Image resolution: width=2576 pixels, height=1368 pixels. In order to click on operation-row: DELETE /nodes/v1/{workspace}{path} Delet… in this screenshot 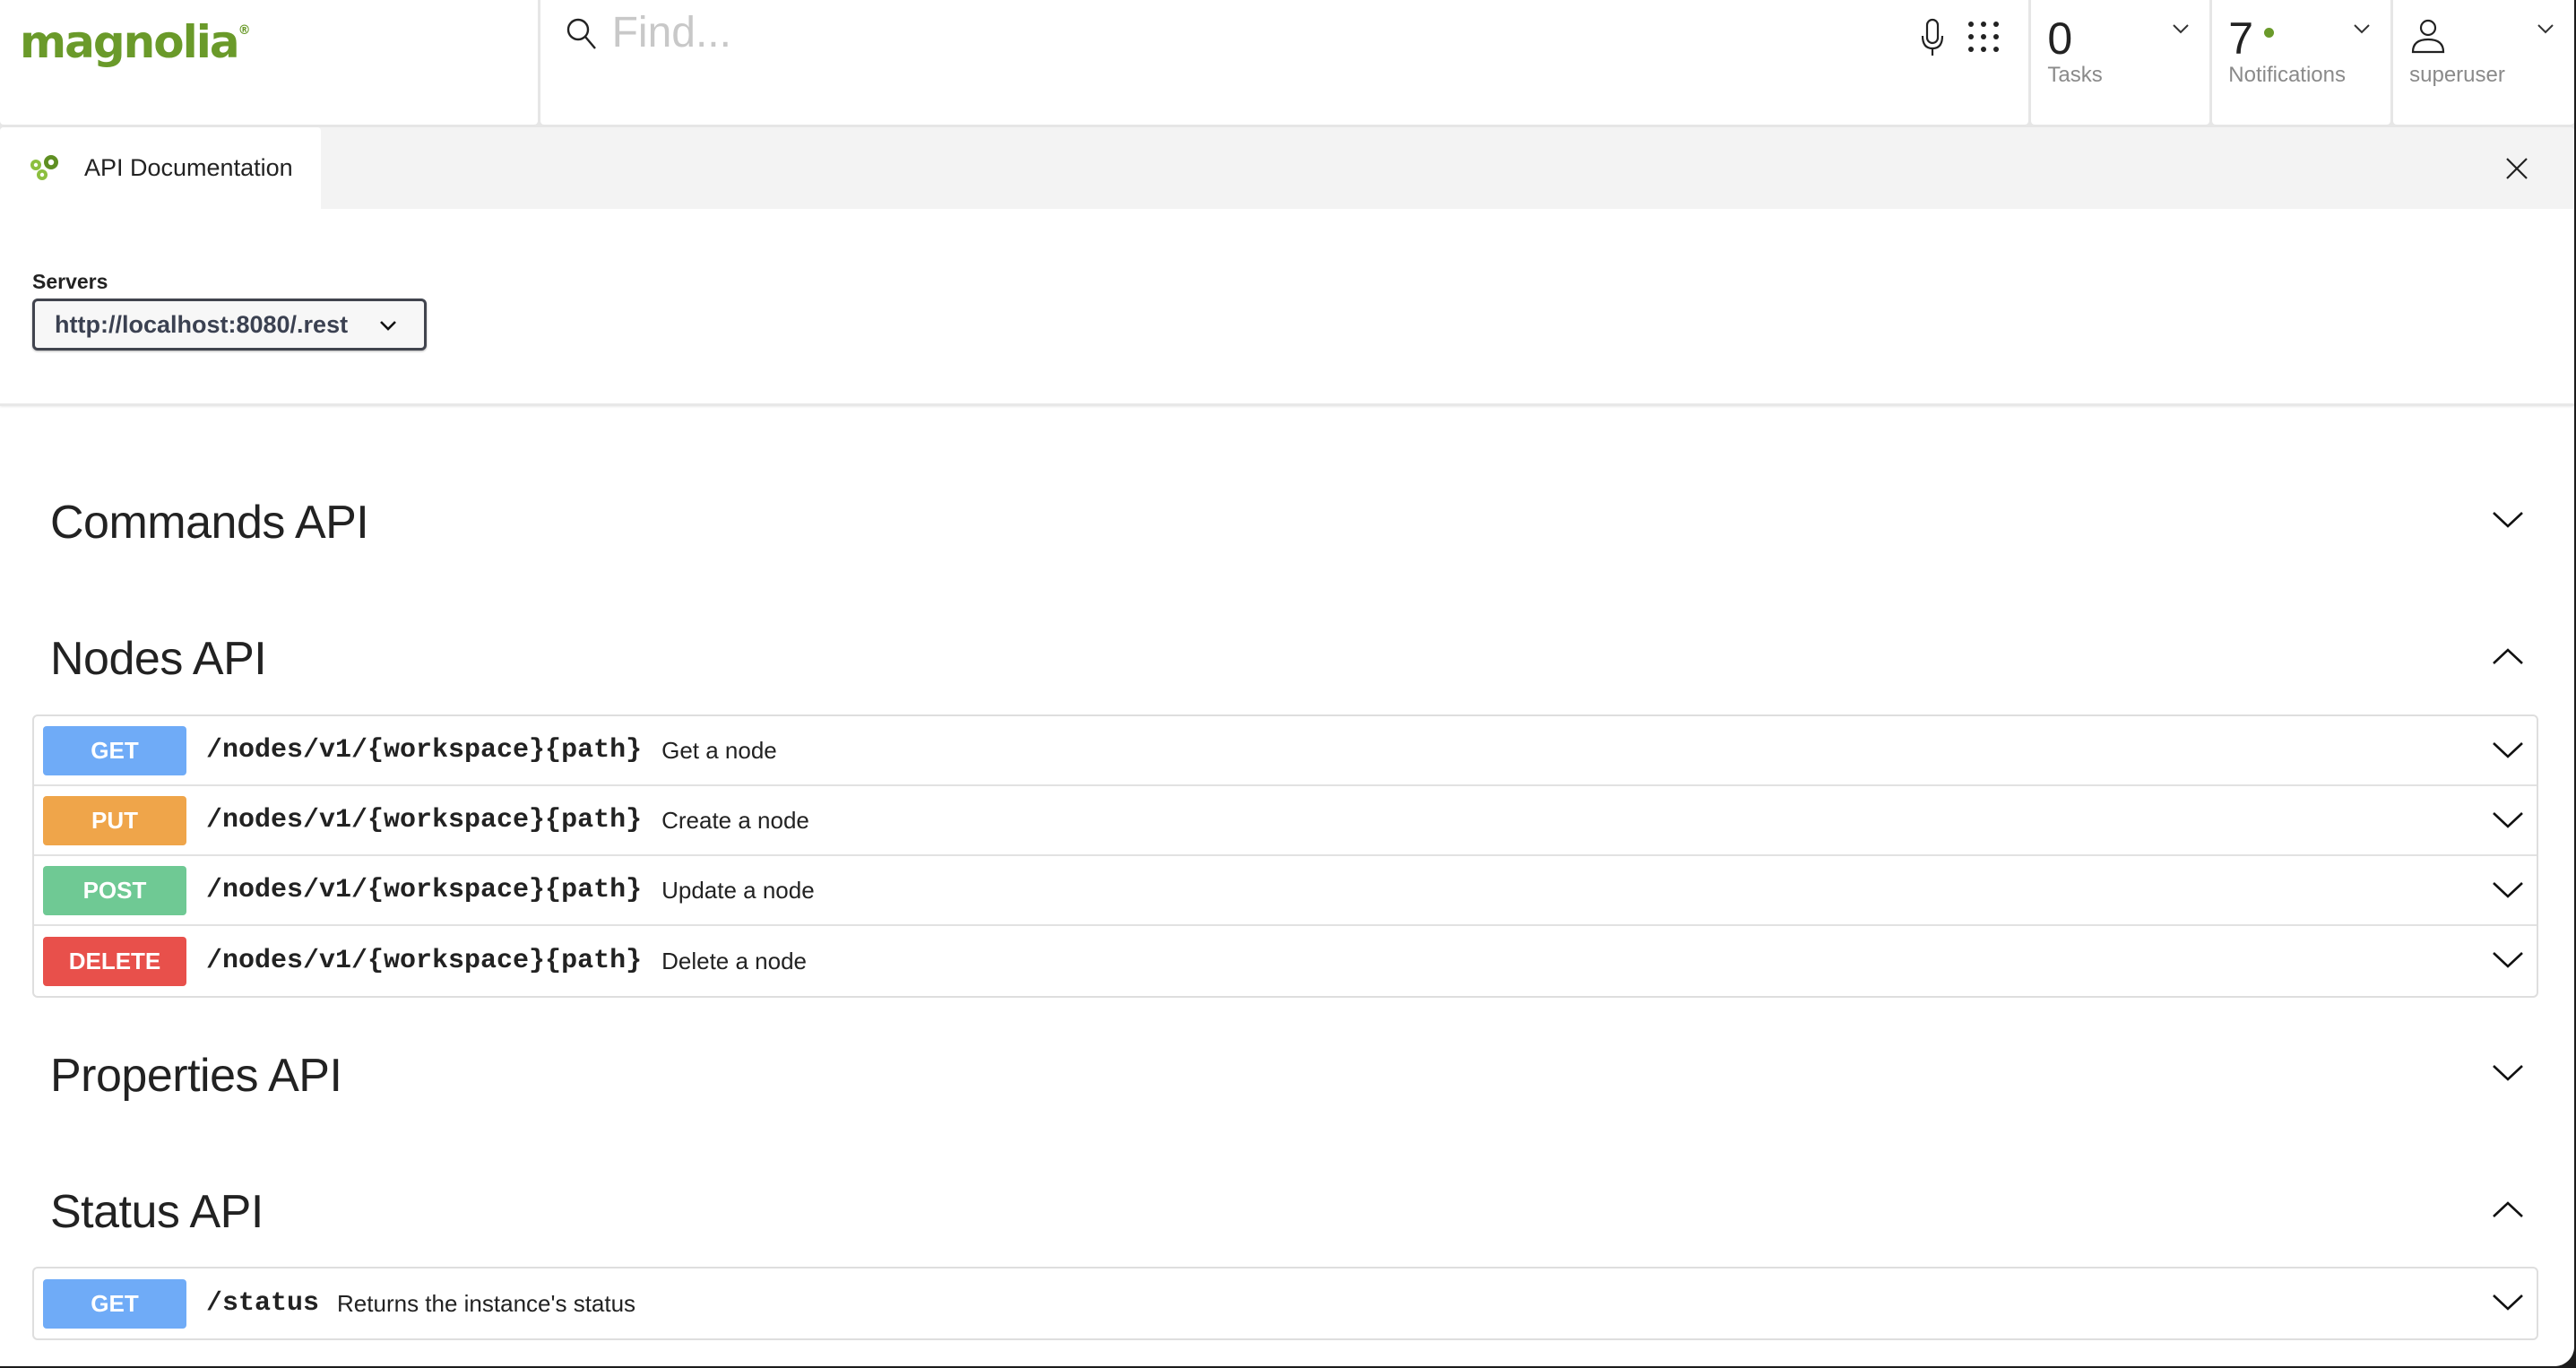, I will do `click(1285, 961)`.